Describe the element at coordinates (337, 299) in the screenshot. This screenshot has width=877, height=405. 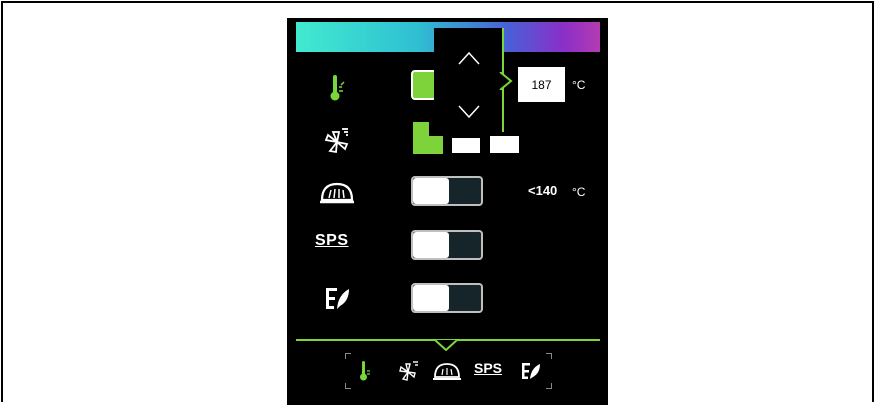
I see `eco-leaf-icon` at that location.